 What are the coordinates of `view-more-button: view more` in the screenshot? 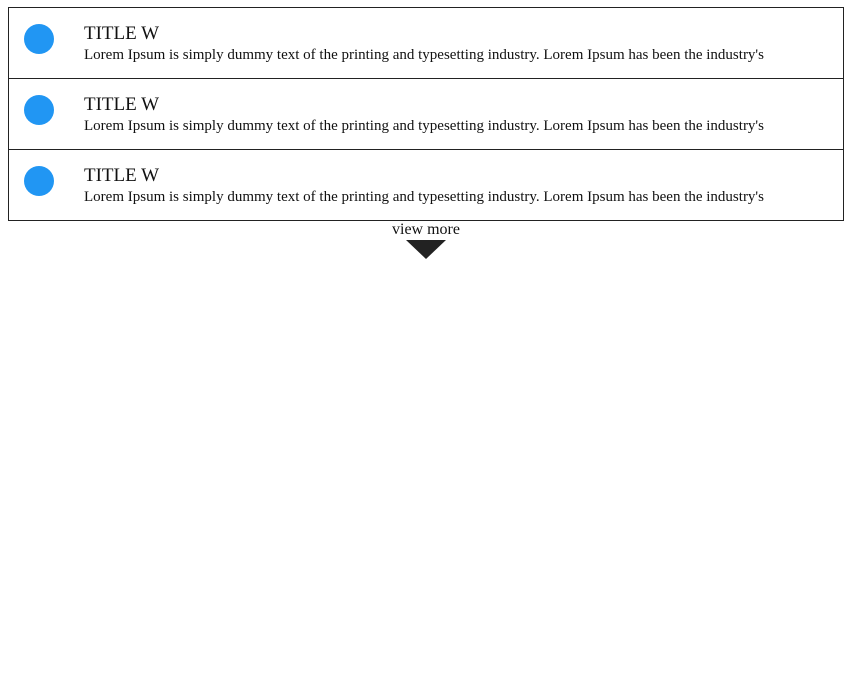 It's located at (424, 240).